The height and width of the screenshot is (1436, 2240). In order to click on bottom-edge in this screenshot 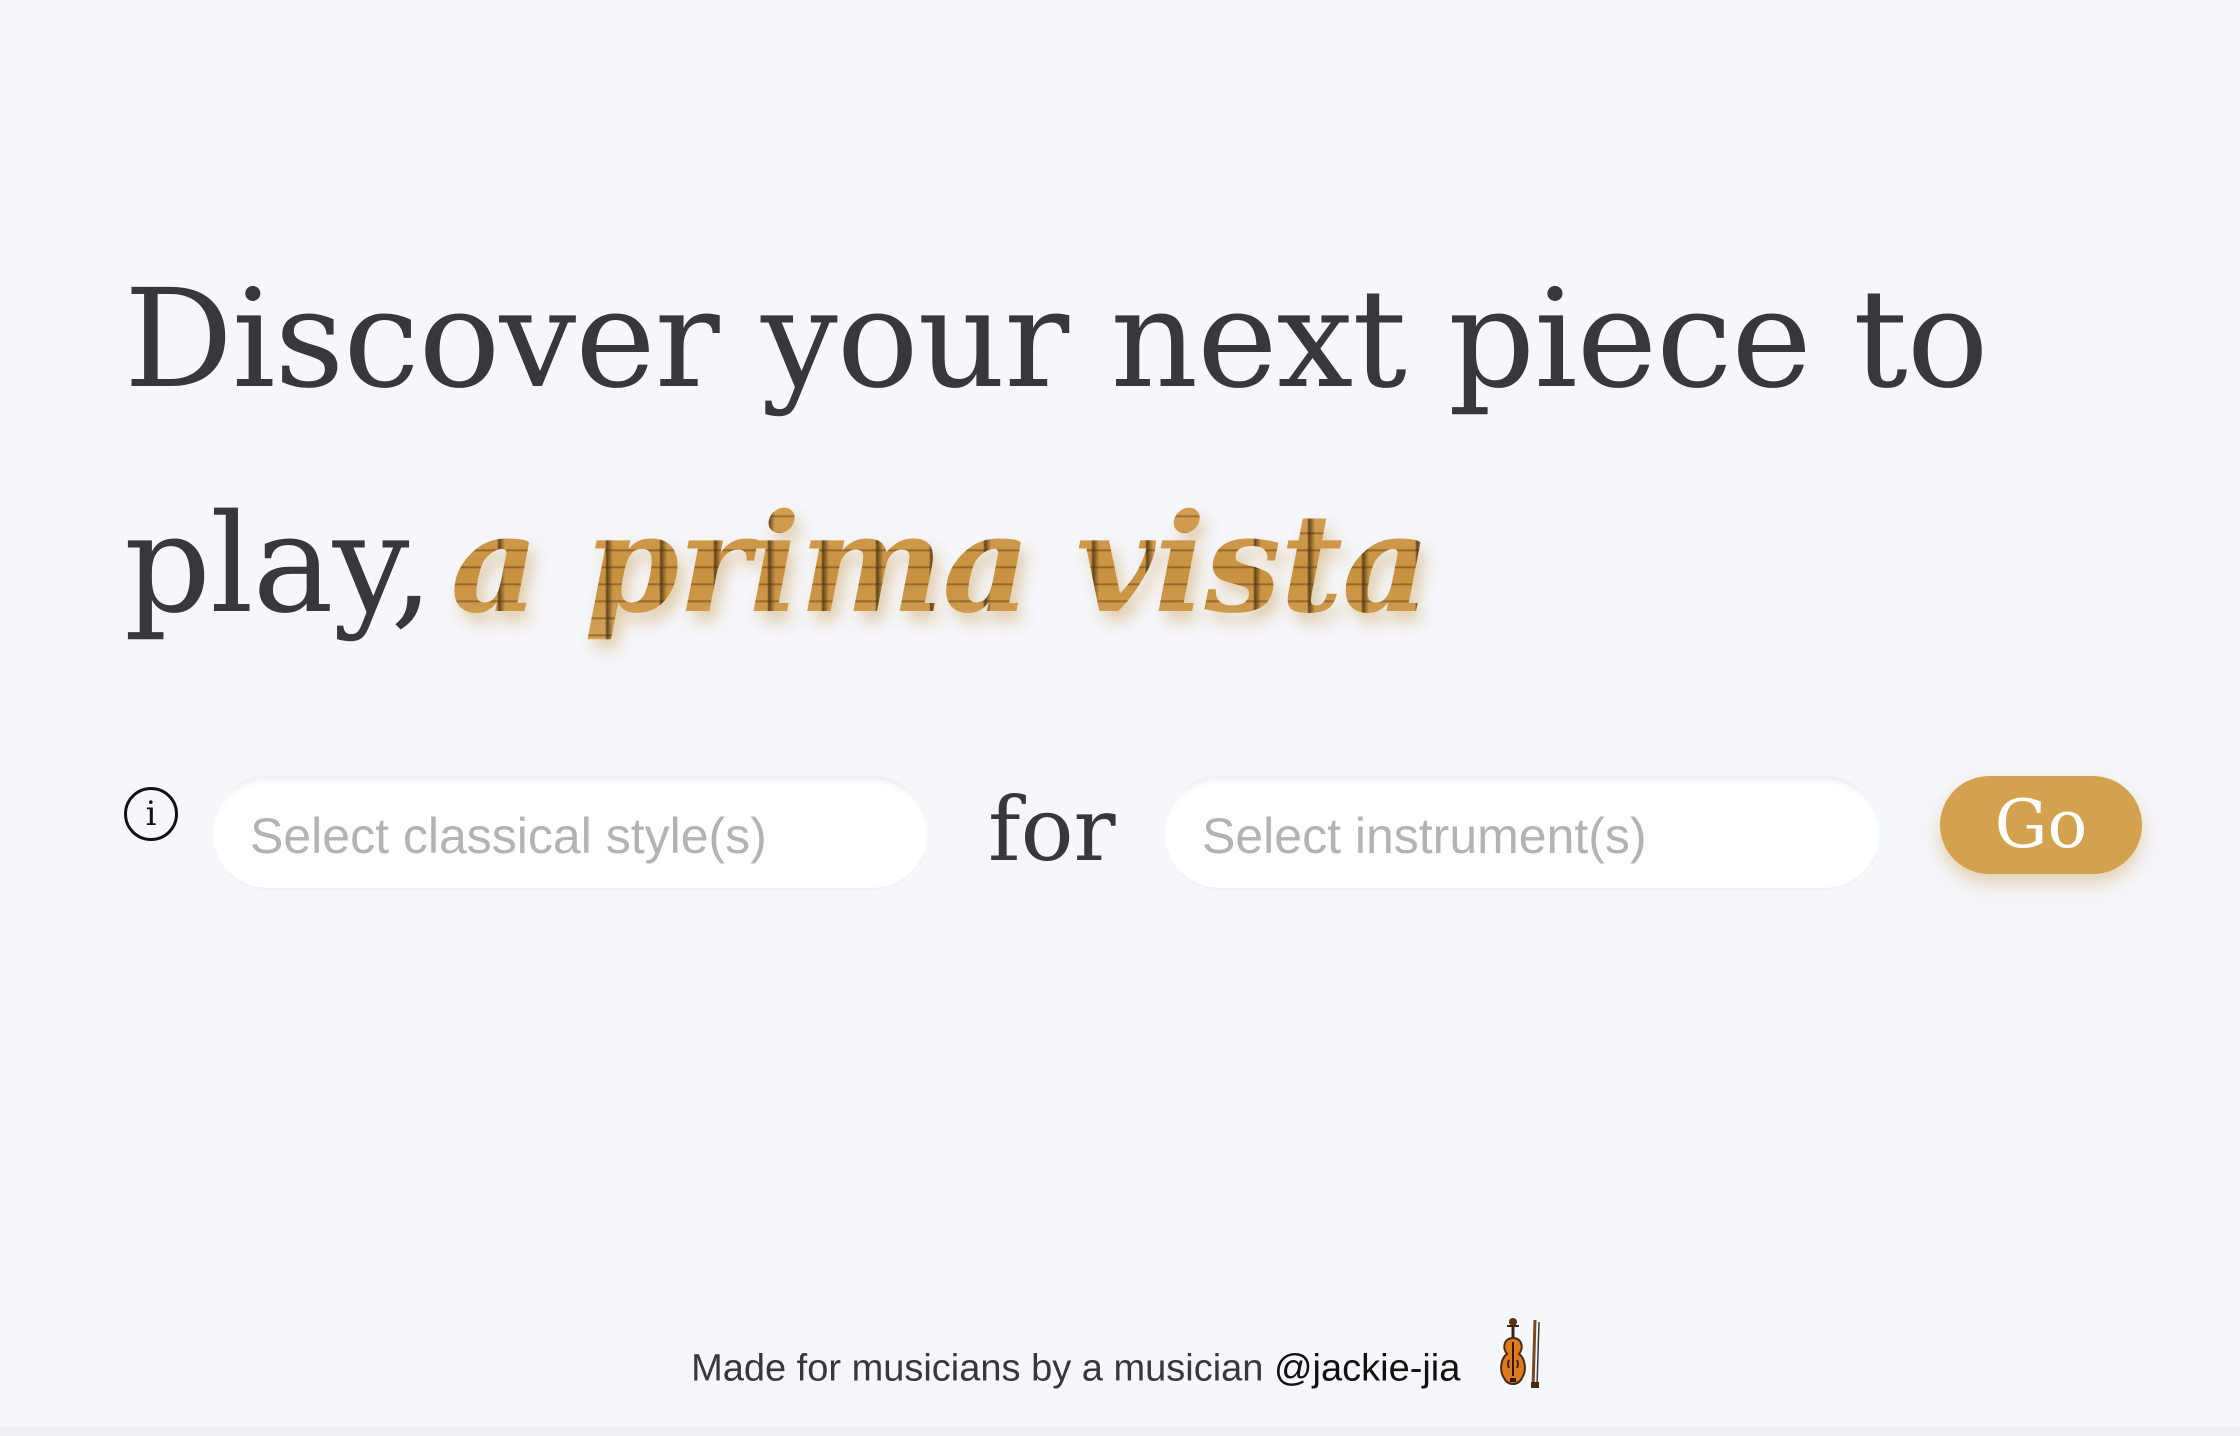, I will do `click(1120, 1431)`.